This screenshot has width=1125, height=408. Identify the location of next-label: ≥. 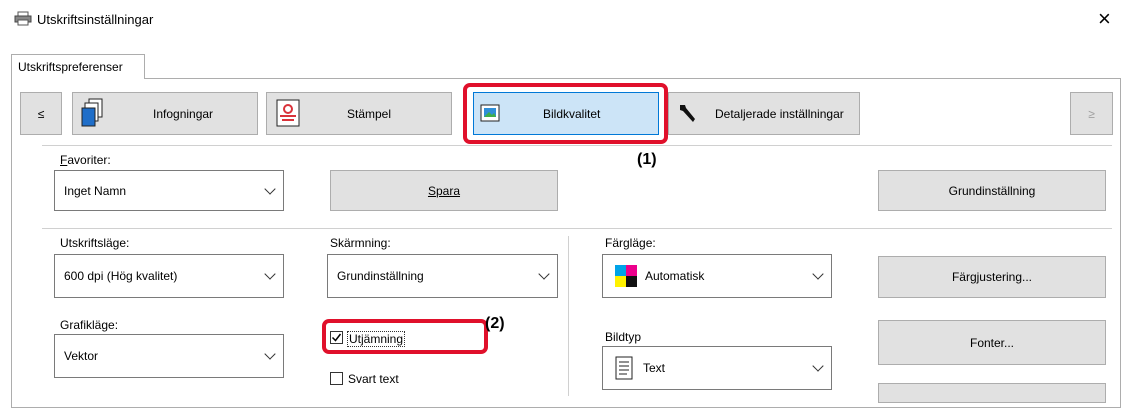
(1091, 113).